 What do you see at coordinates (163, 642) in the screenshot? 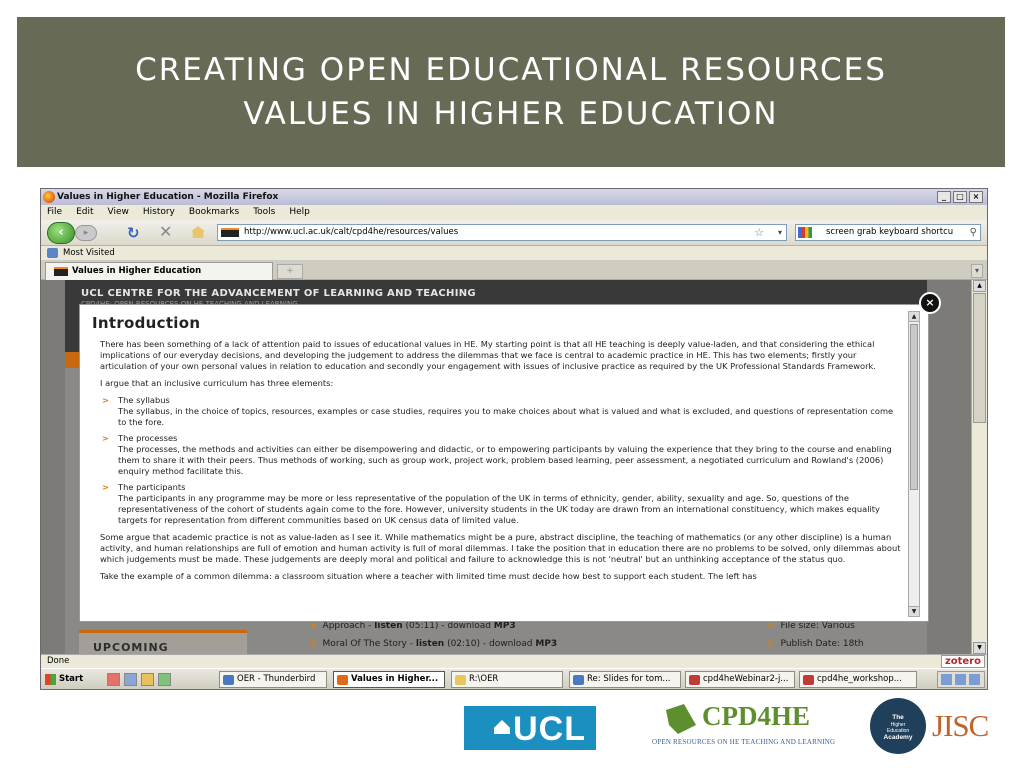
I see `upcoming-heading: UPCOMING` at bounding box center [163, 642].